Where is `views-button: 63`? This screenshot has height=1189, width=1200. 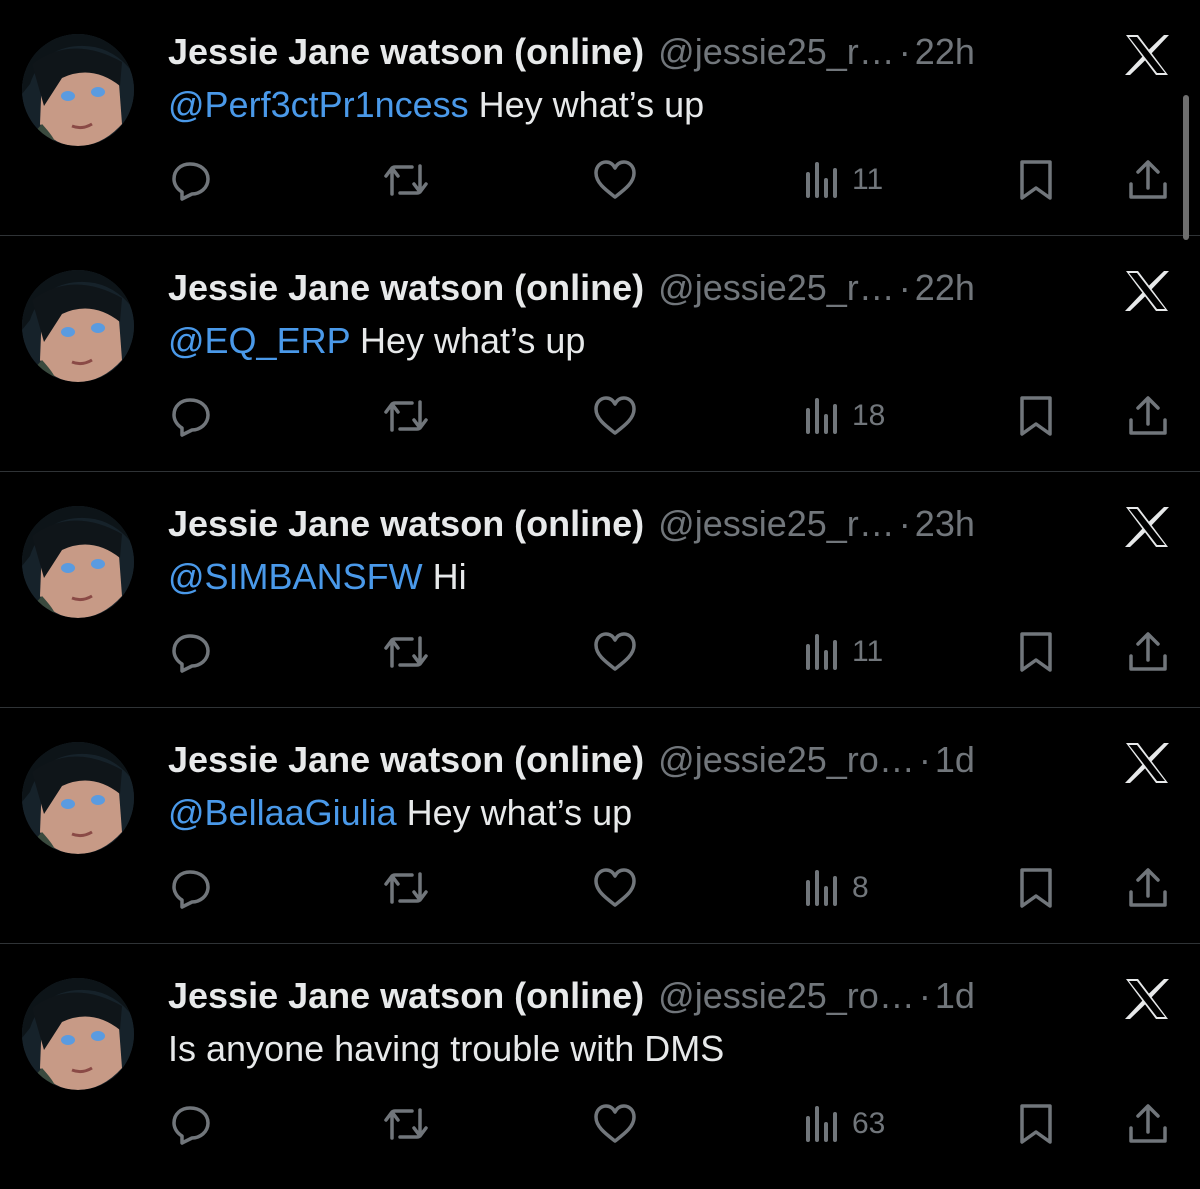
views-button: 63 is located at coordinates (844, 1124).